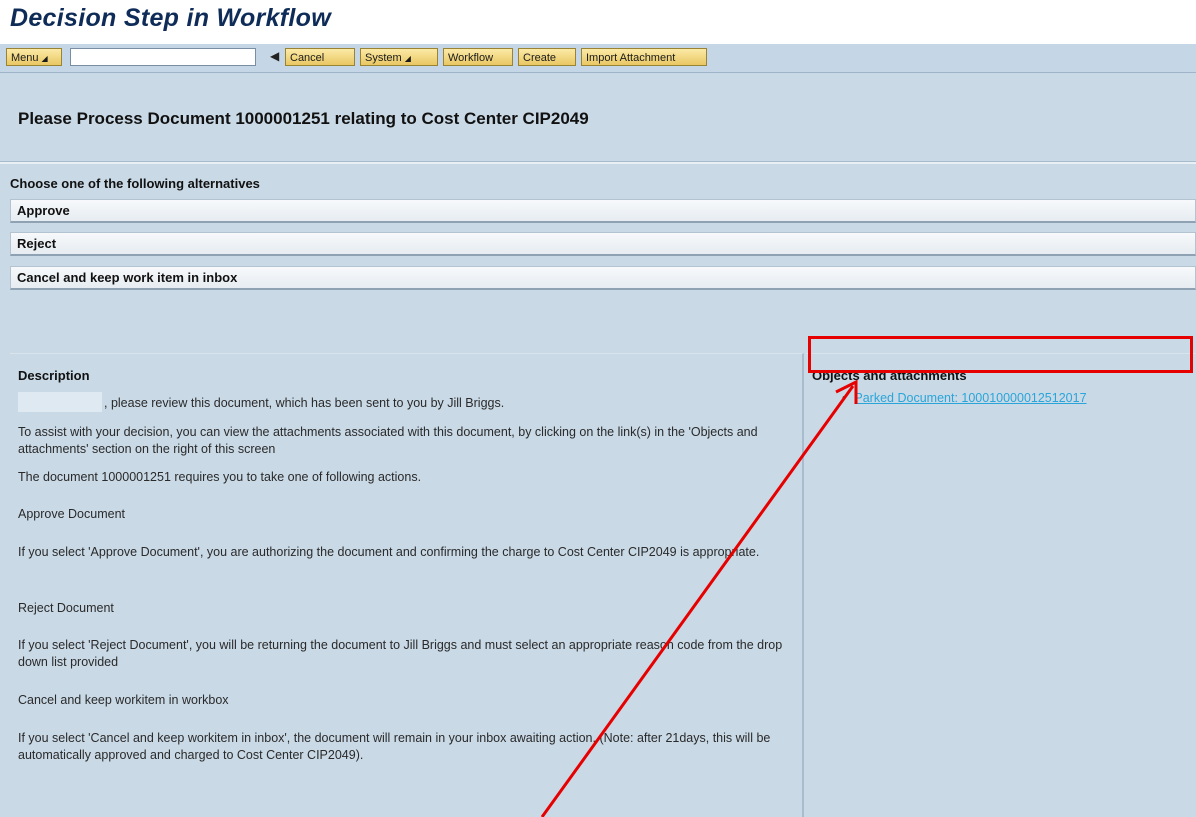 This screenshot has width=1196, height=817. I want to click on menu-button: Menu ◢, so click(34, 57).